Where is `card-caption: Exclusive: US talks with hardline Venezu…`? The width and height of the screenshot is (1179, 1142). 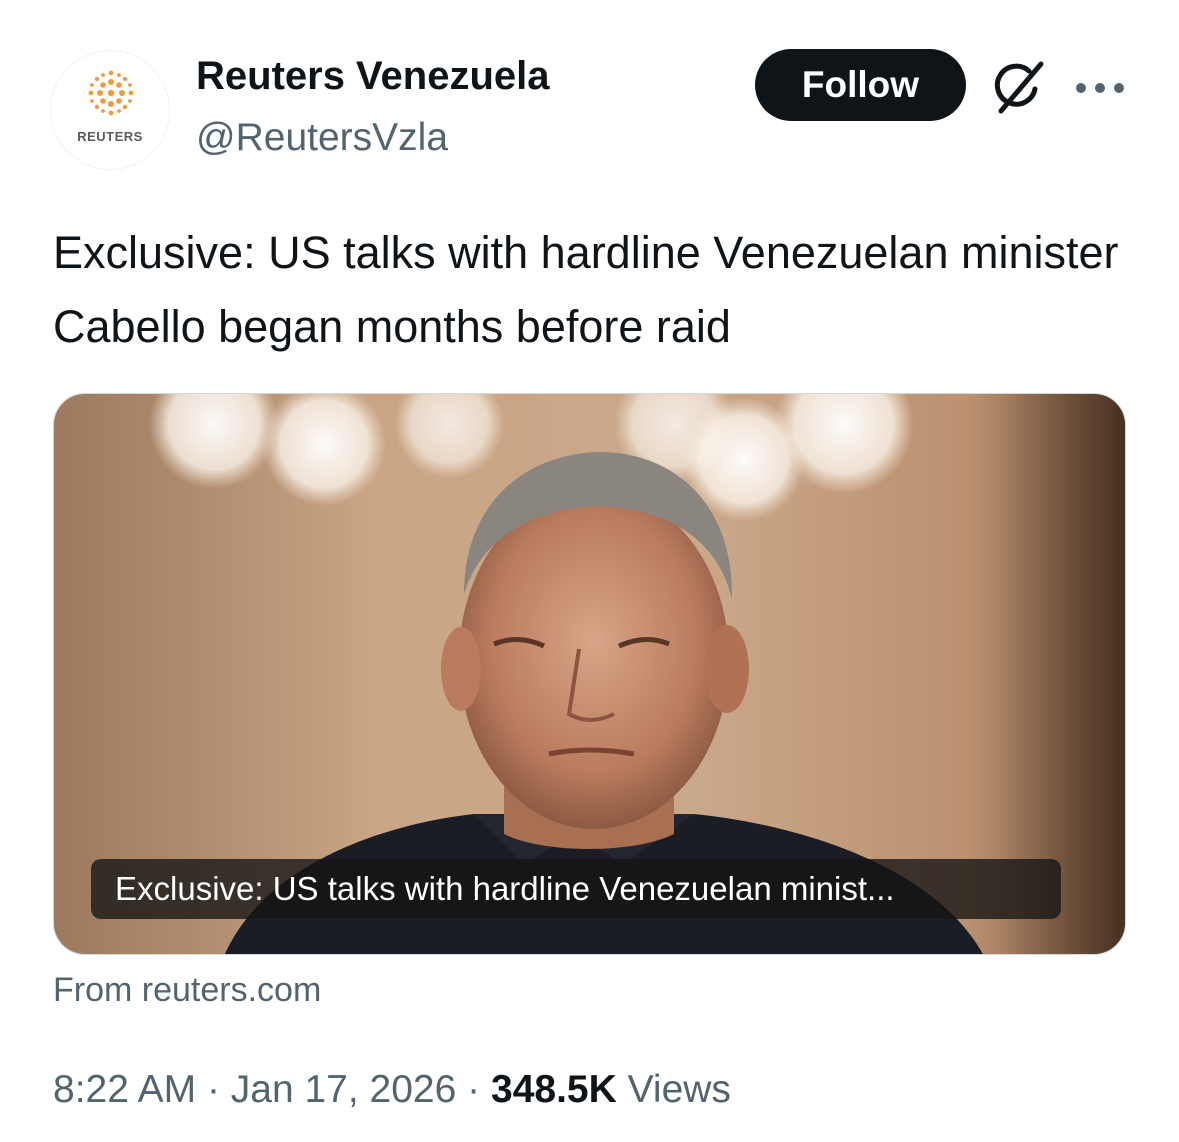 card-caption: Exclusive: US talks with hardline Venezu… is located at coordinates (576, 889).